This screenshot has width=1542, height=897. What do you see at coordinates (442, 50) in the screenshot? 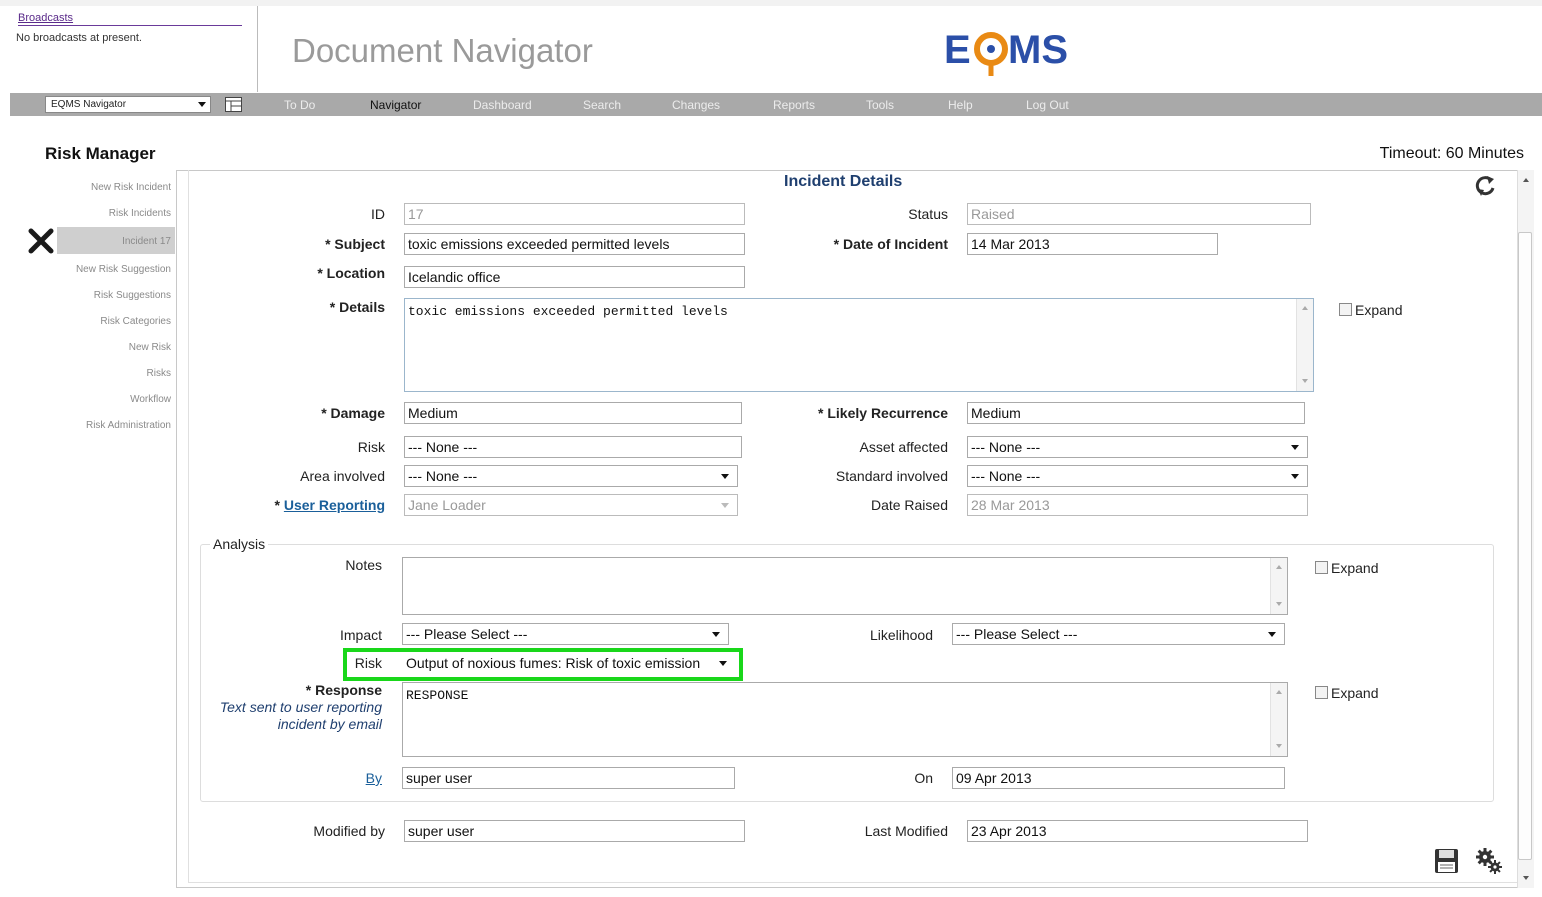
I see `app-title: Document Navigator` at bounding box center [442, 50].